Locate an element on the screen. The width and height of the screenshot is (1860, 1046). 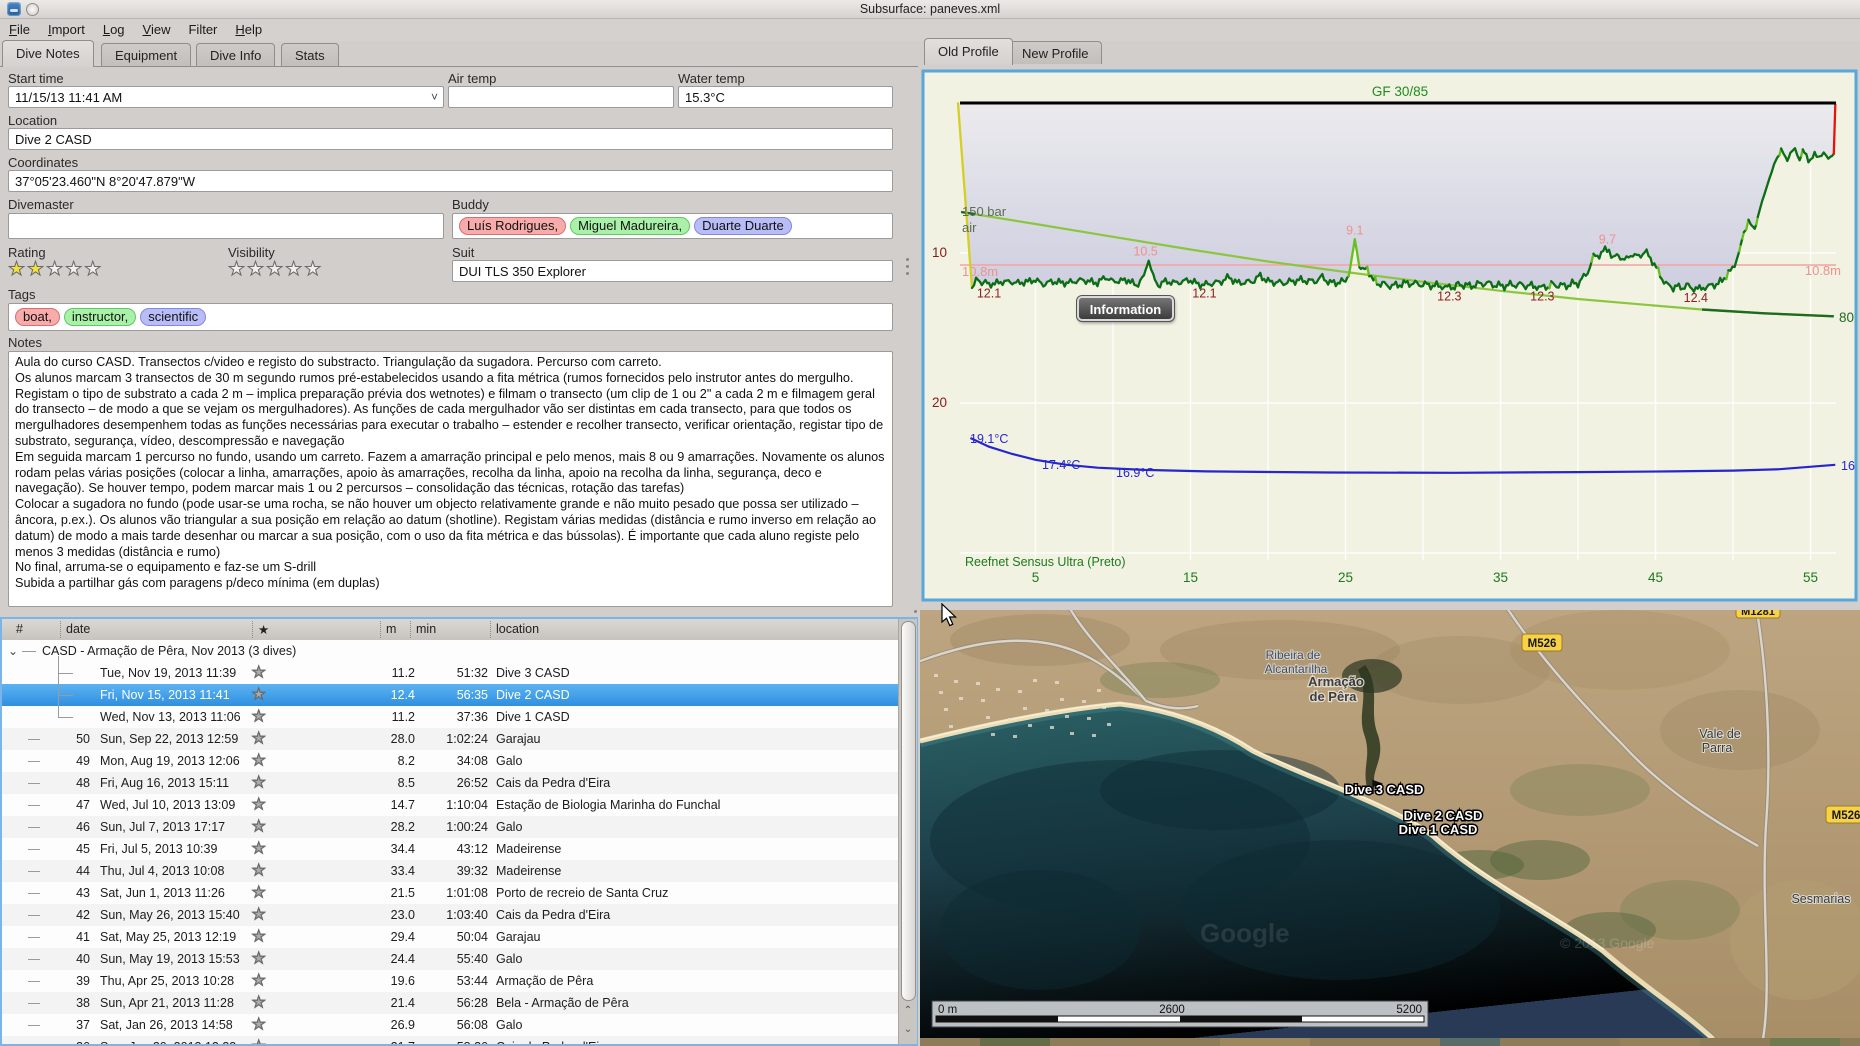
rating-stars: ★★★★★ is located at coordinates (55, 269).